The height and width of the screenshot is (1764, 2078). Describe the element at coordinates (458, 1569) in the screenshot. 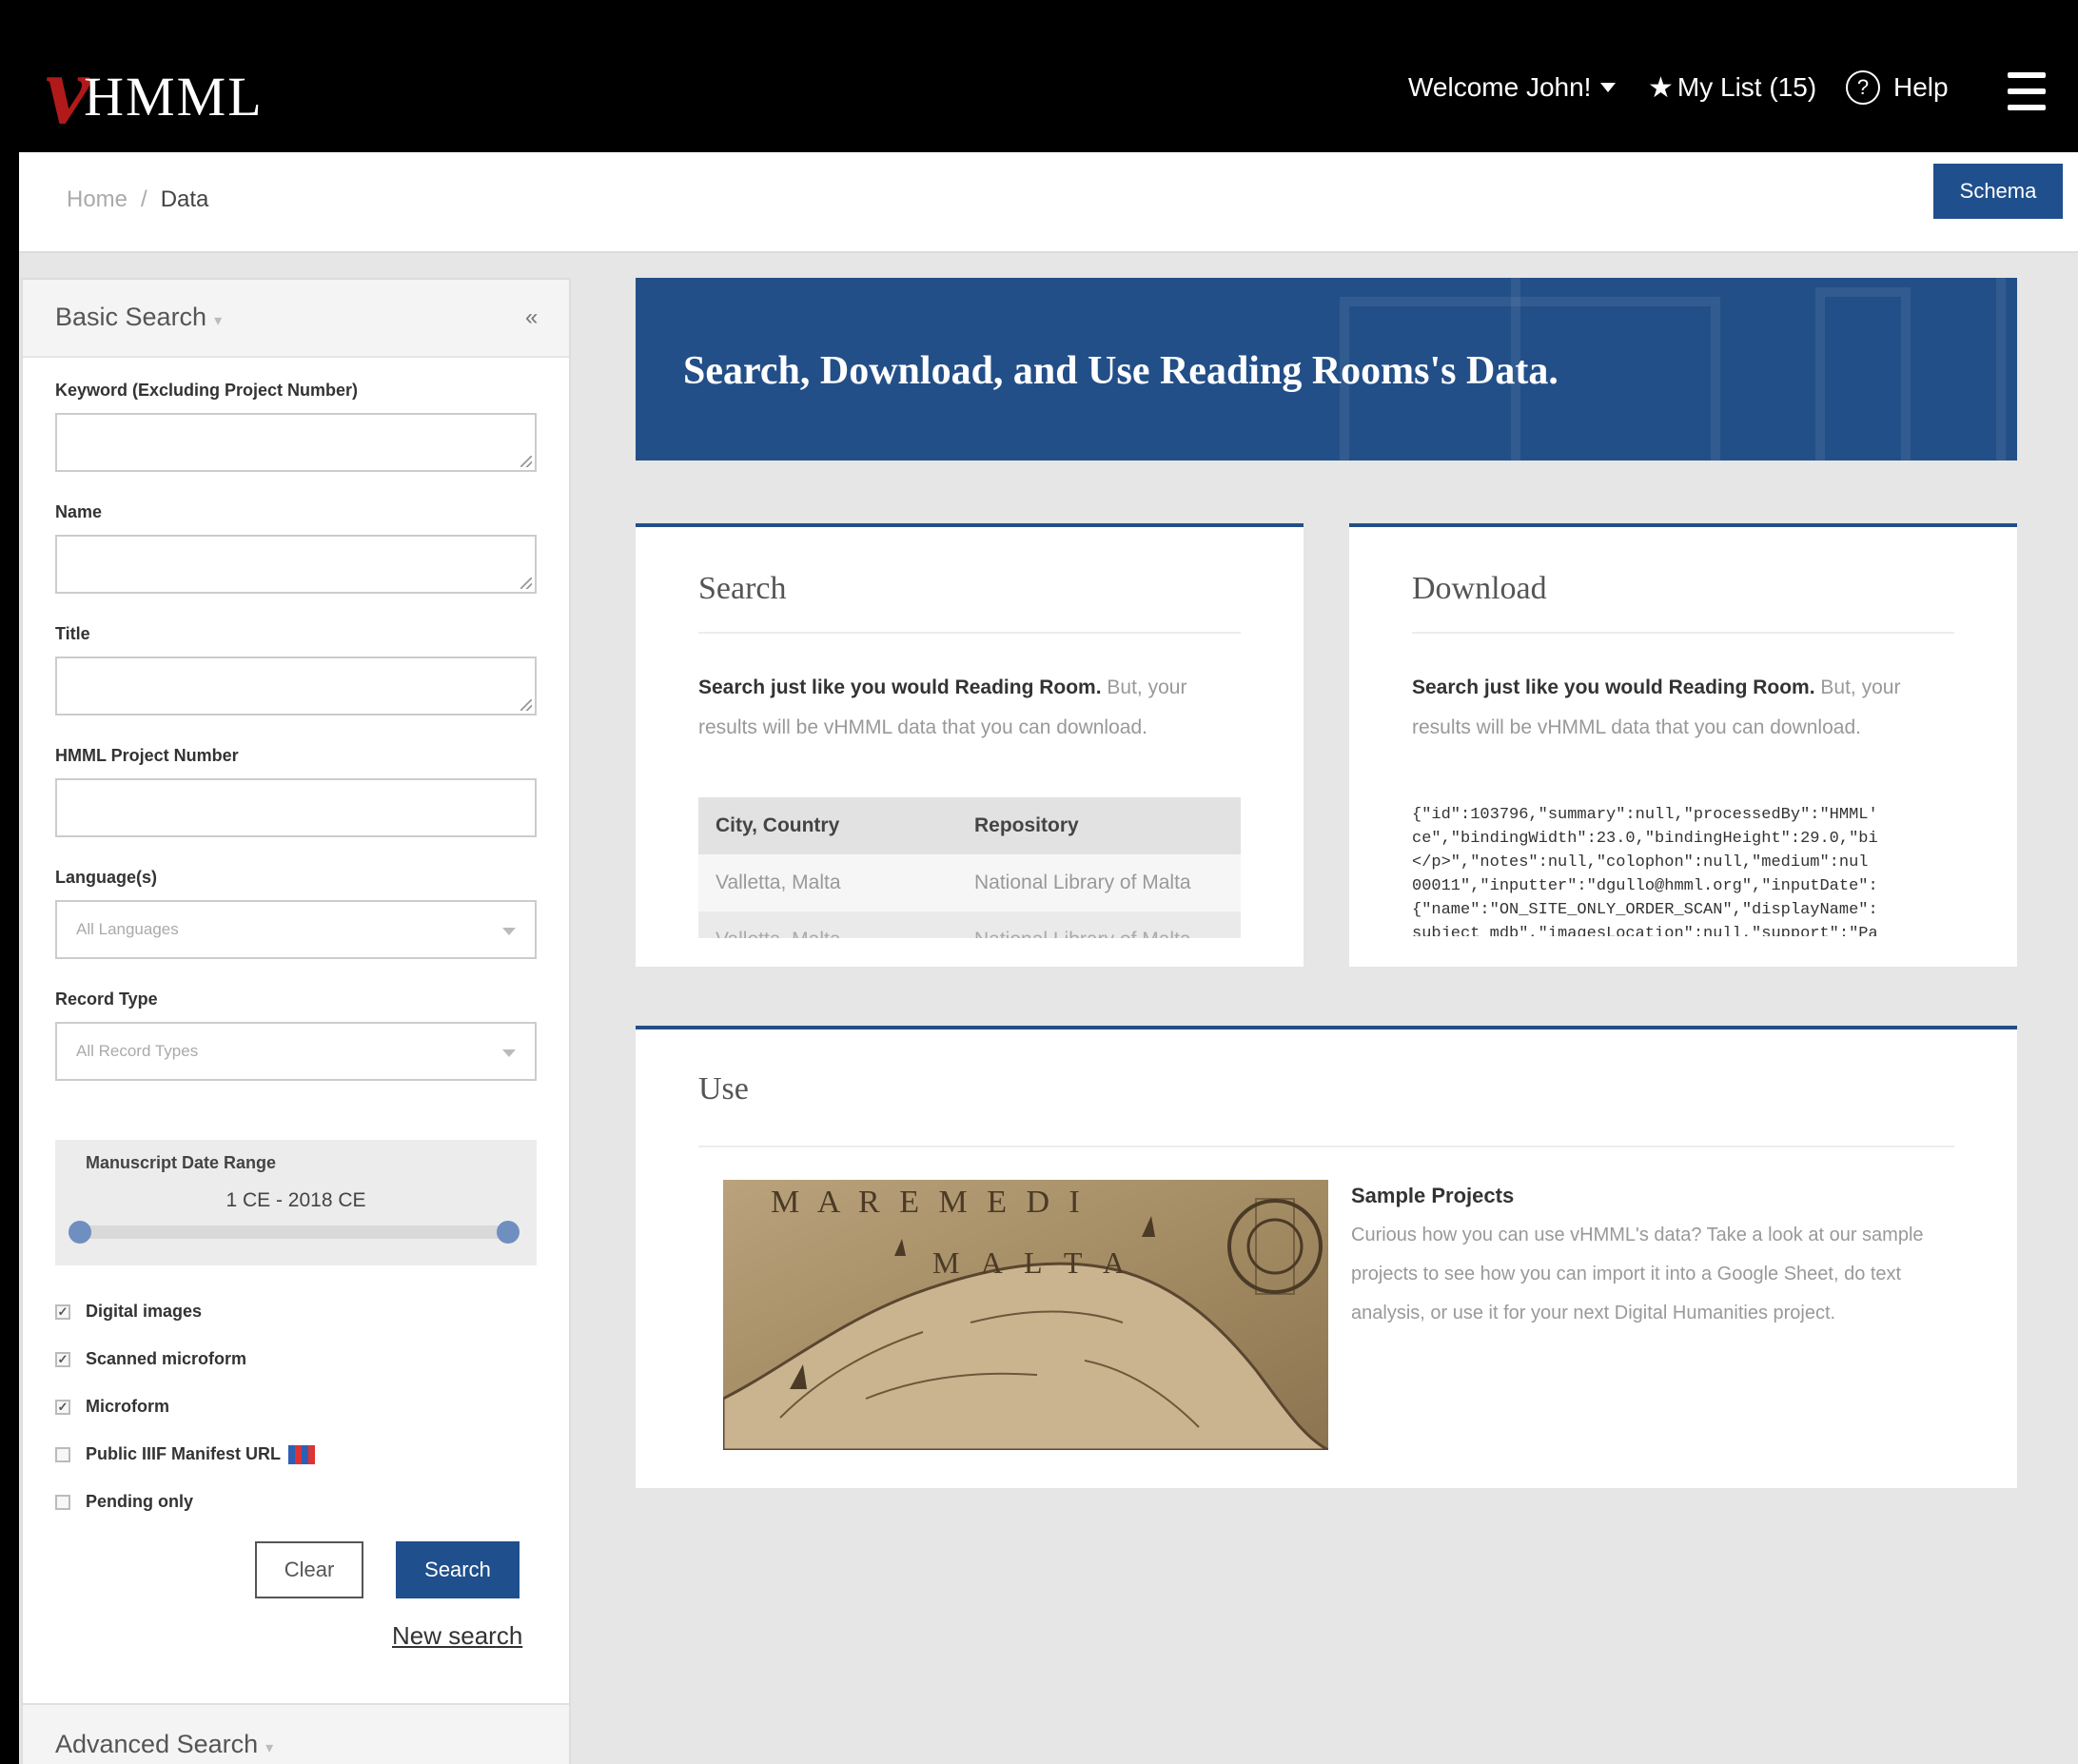

I see `search-button: Search` at that location.